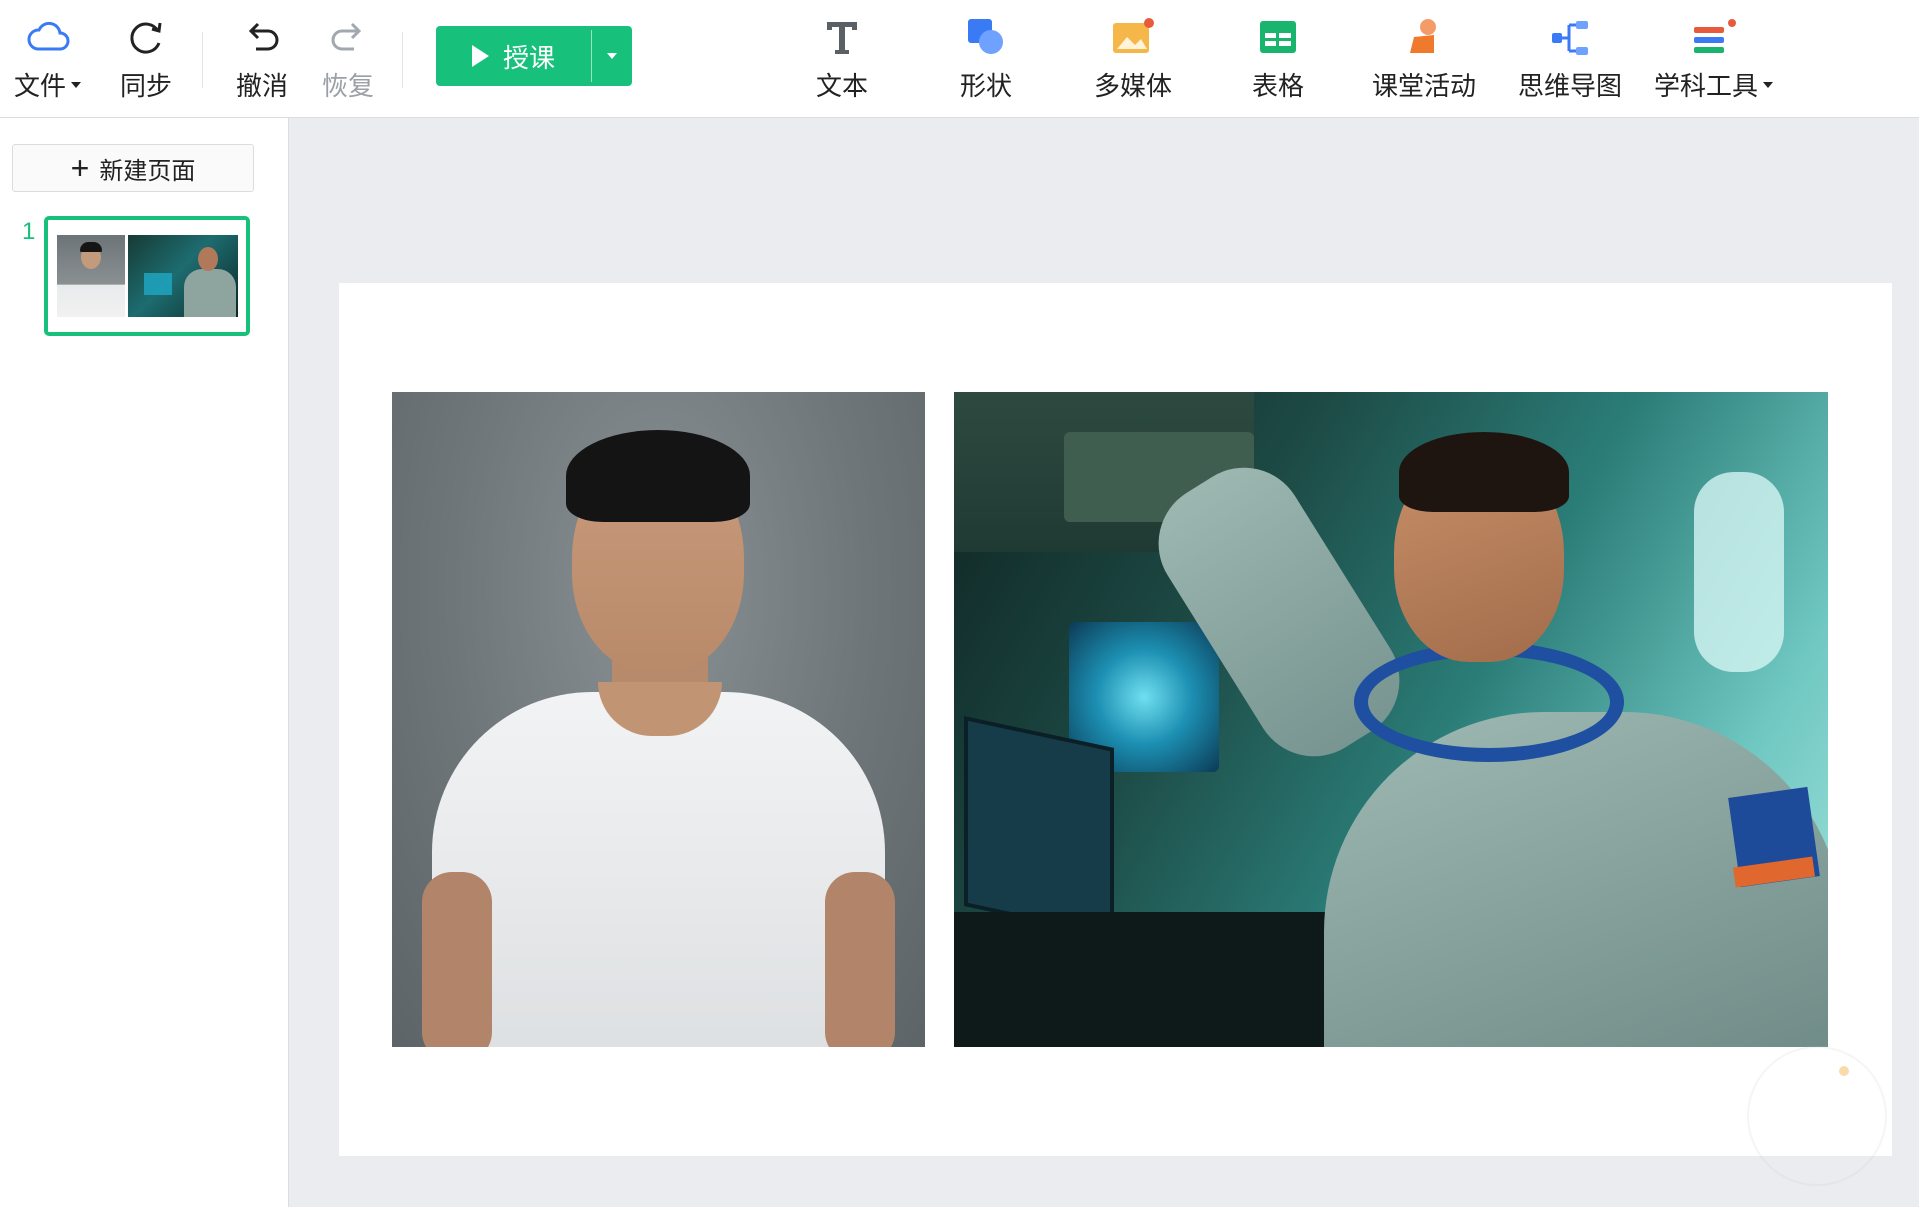  I want to click on teach-dropdown-button, so click(612, 56).